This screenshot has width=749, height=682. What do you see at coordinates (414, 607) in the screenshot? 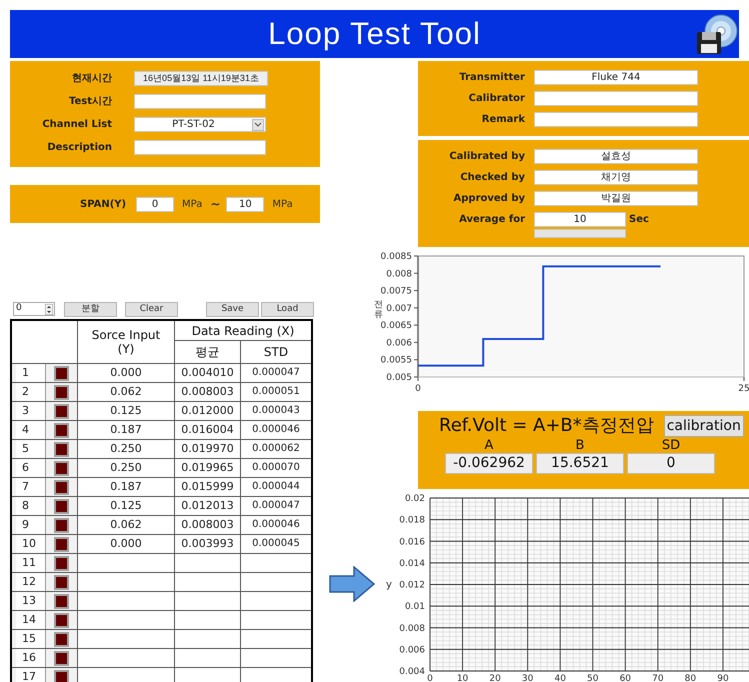
I see `y-tick-label: 0.01` at bounding box center [414, 607].